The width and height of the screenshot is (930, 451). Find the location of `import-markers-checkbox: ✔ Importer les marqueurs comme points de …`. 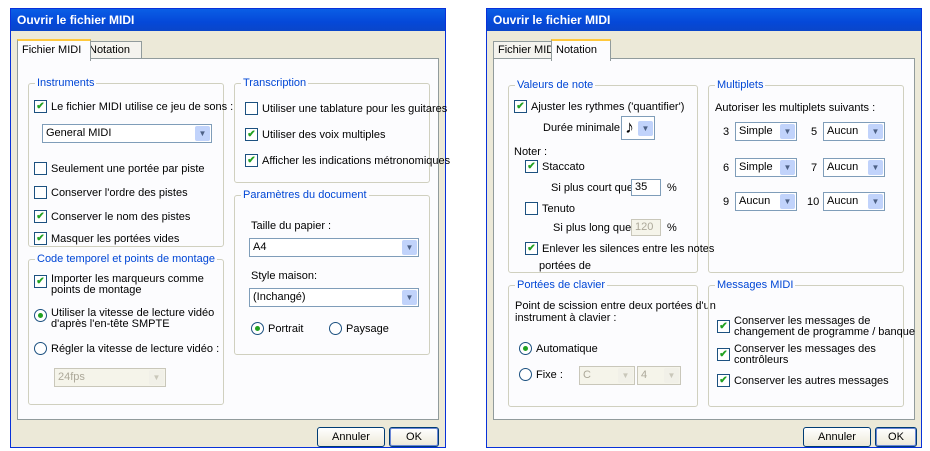

import-markers-checkbox: ✔ Importer les marqueurs comme points de … is located at coordinates (119, 285).